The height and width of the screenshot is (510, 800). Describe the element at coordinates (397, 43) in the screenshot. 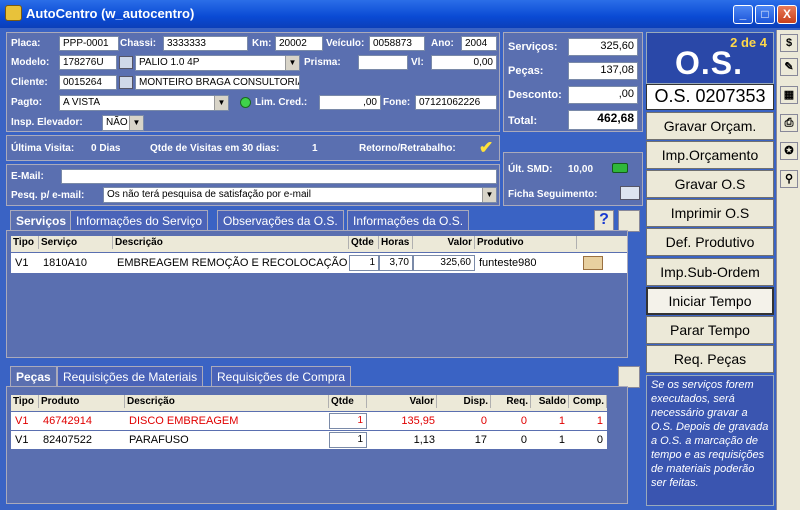

I see `veiculo-field: 0058873` at that location.